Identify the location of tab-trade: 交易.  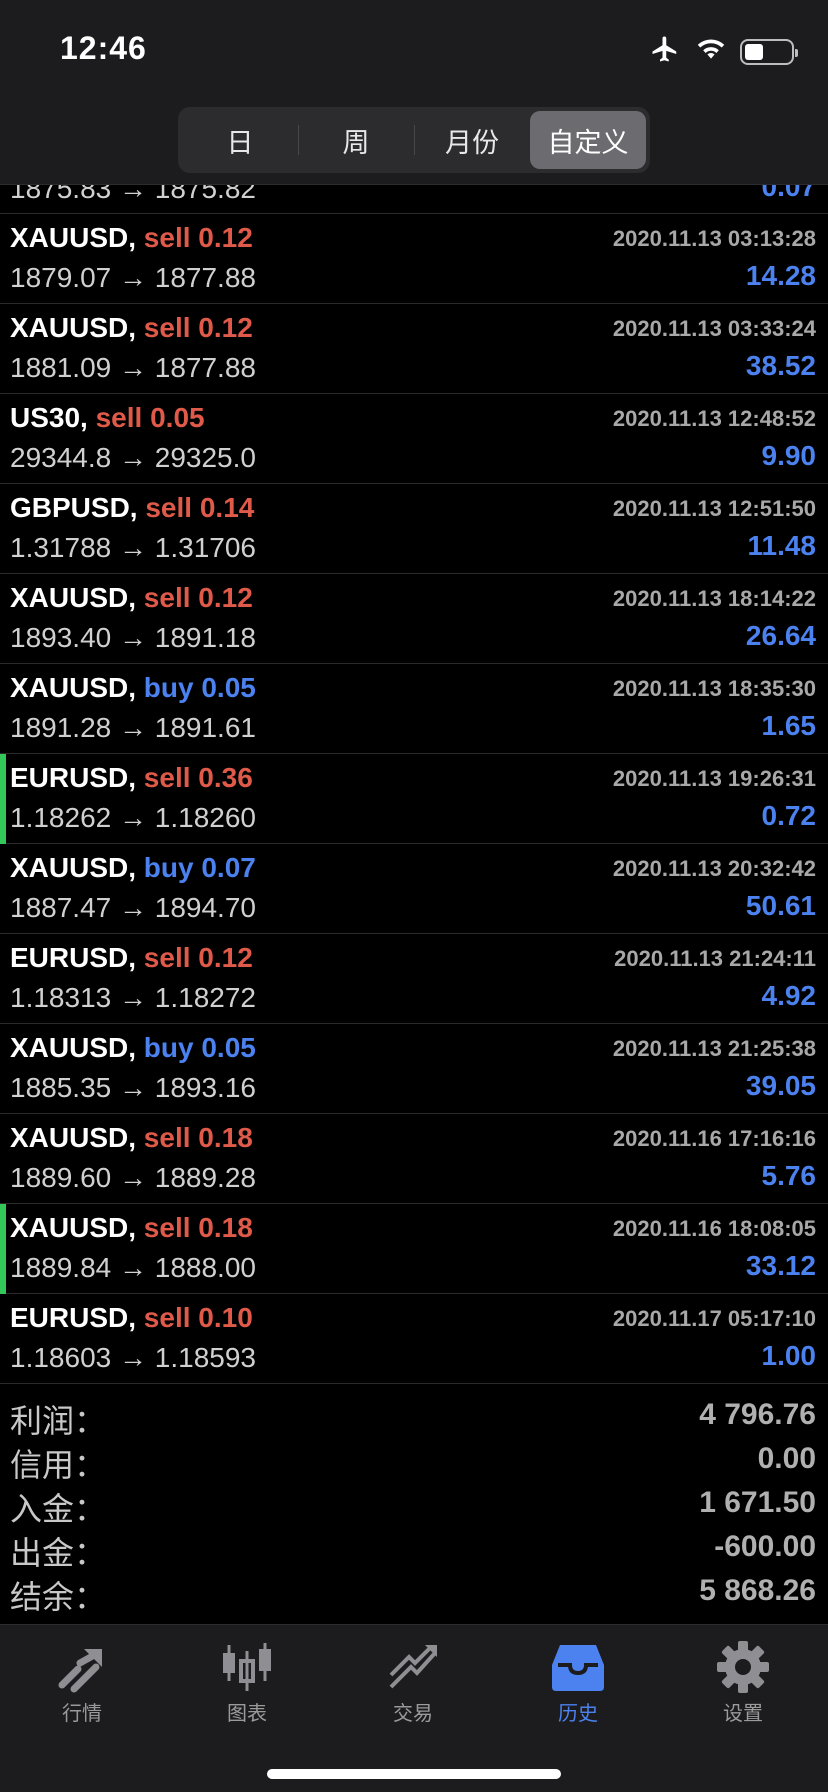
(413, 1683).